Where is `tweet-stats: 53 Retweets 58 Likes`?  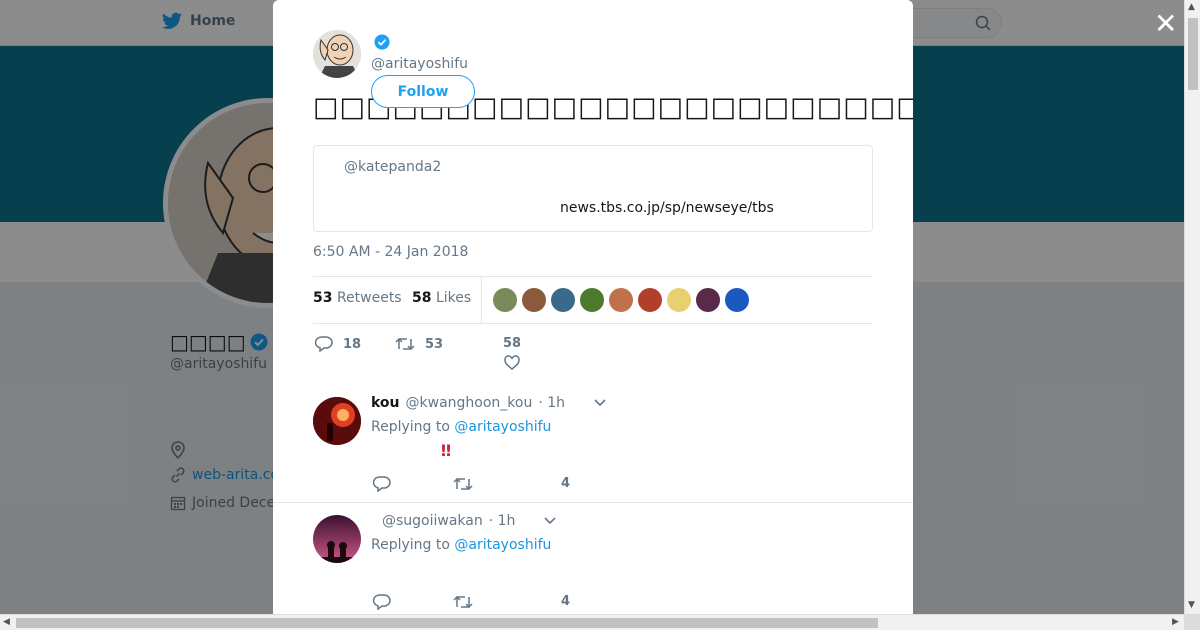 tweet-stats: 53 Retweets 58 Likes is located at coordinates (593, 300).